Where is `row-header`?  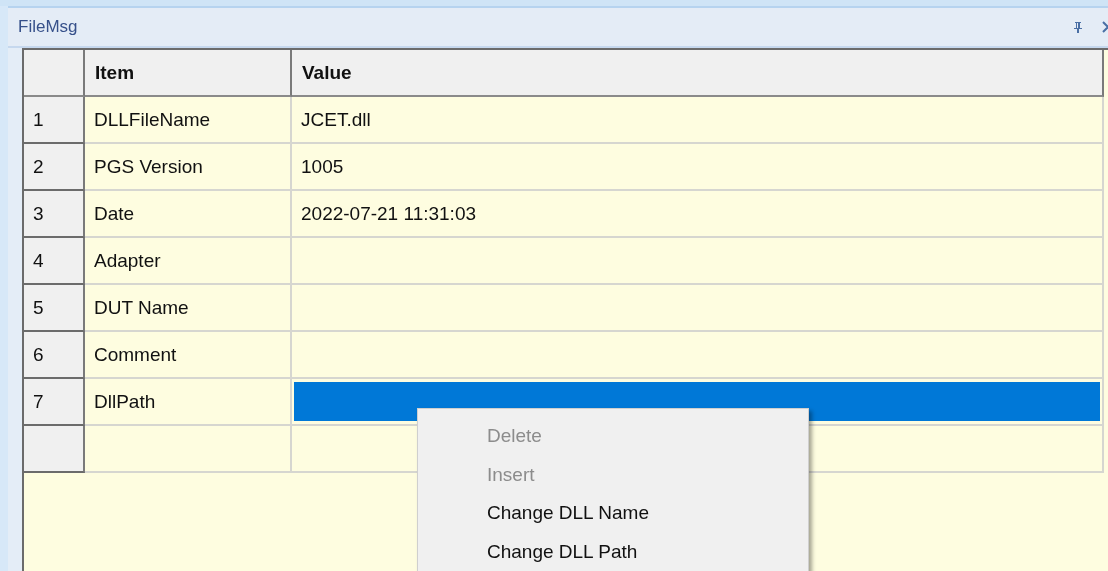 row-header is located at coordinates (54, 449).